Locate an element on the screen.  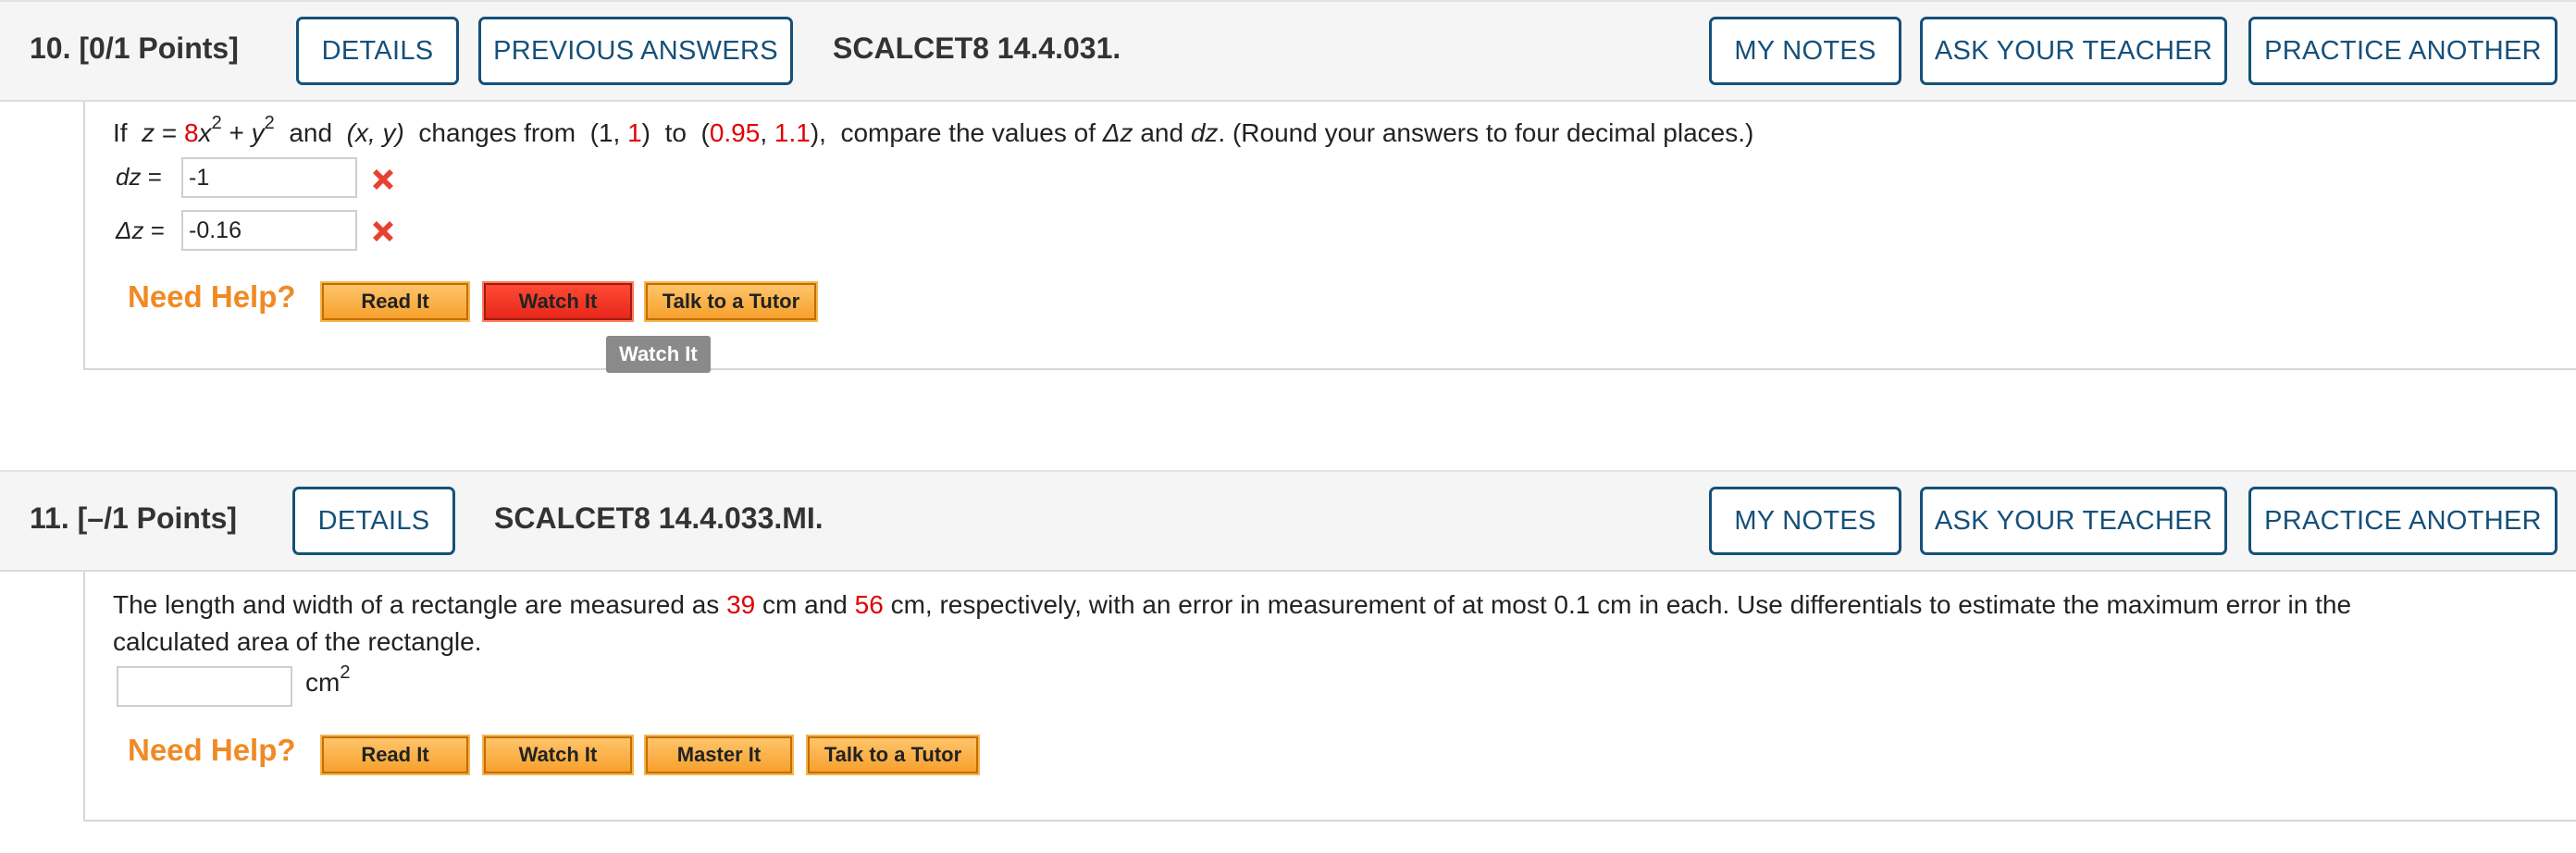
q10-number: 10. is located at coordinates (50, 48).